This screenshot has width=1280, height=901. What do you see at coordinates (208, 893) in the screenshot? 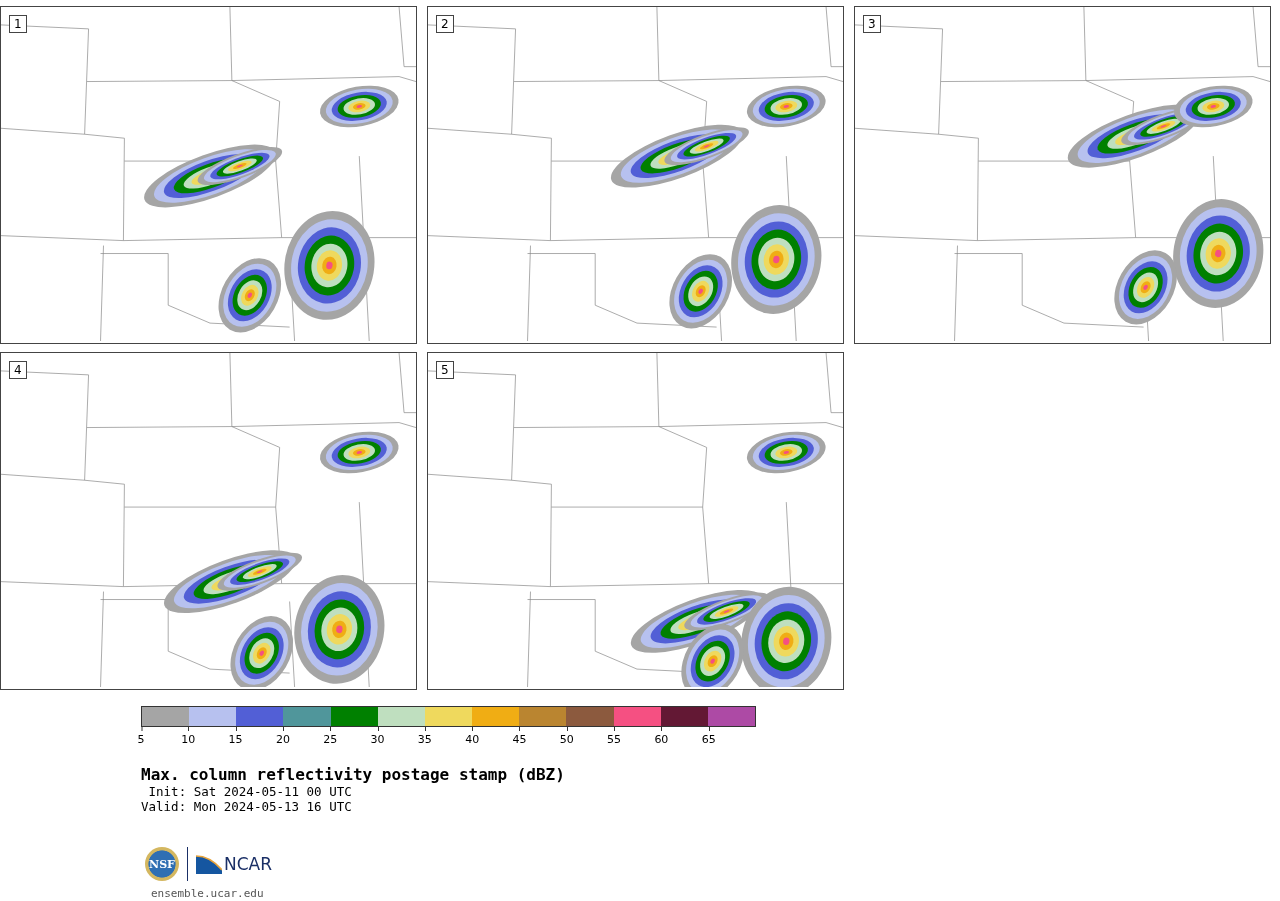
I see `website-url: ensemble.ucar.edu` at bounding box center [208, 893].